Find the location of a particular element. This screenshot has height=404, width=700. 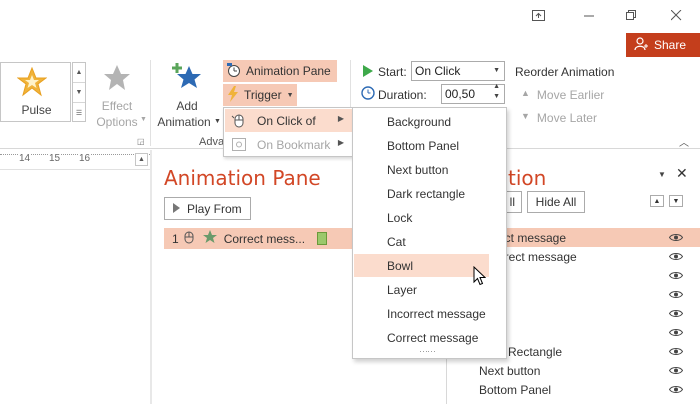

submenu-item: Incorrect message is located at coordinates (421, 313).